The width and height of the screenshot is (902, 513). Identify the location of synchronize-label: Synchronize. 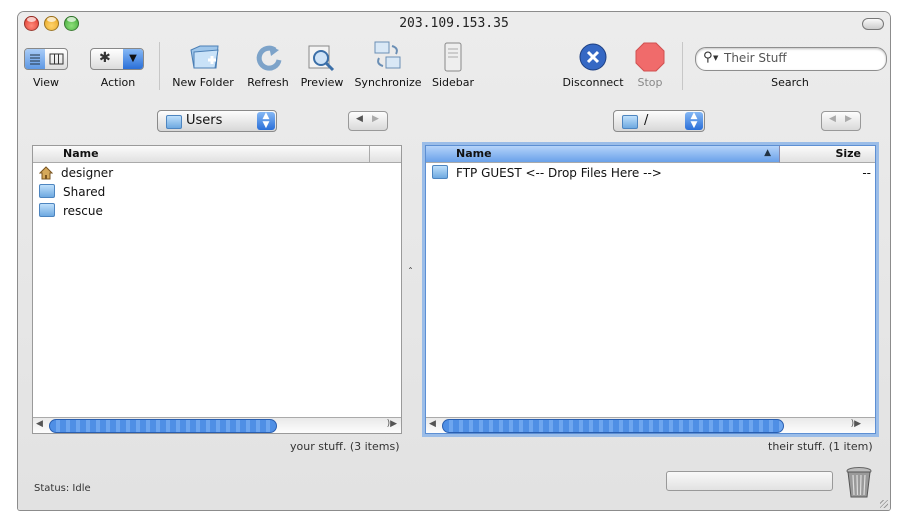
(388, 82).